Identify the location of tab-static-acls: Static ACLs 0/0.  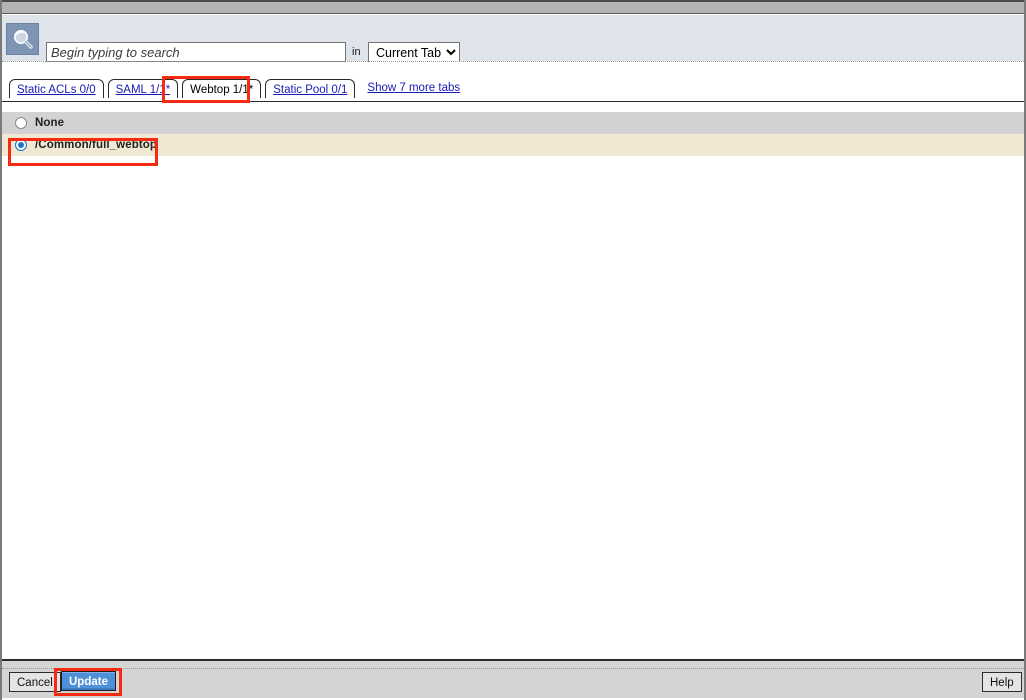
(56, 88).